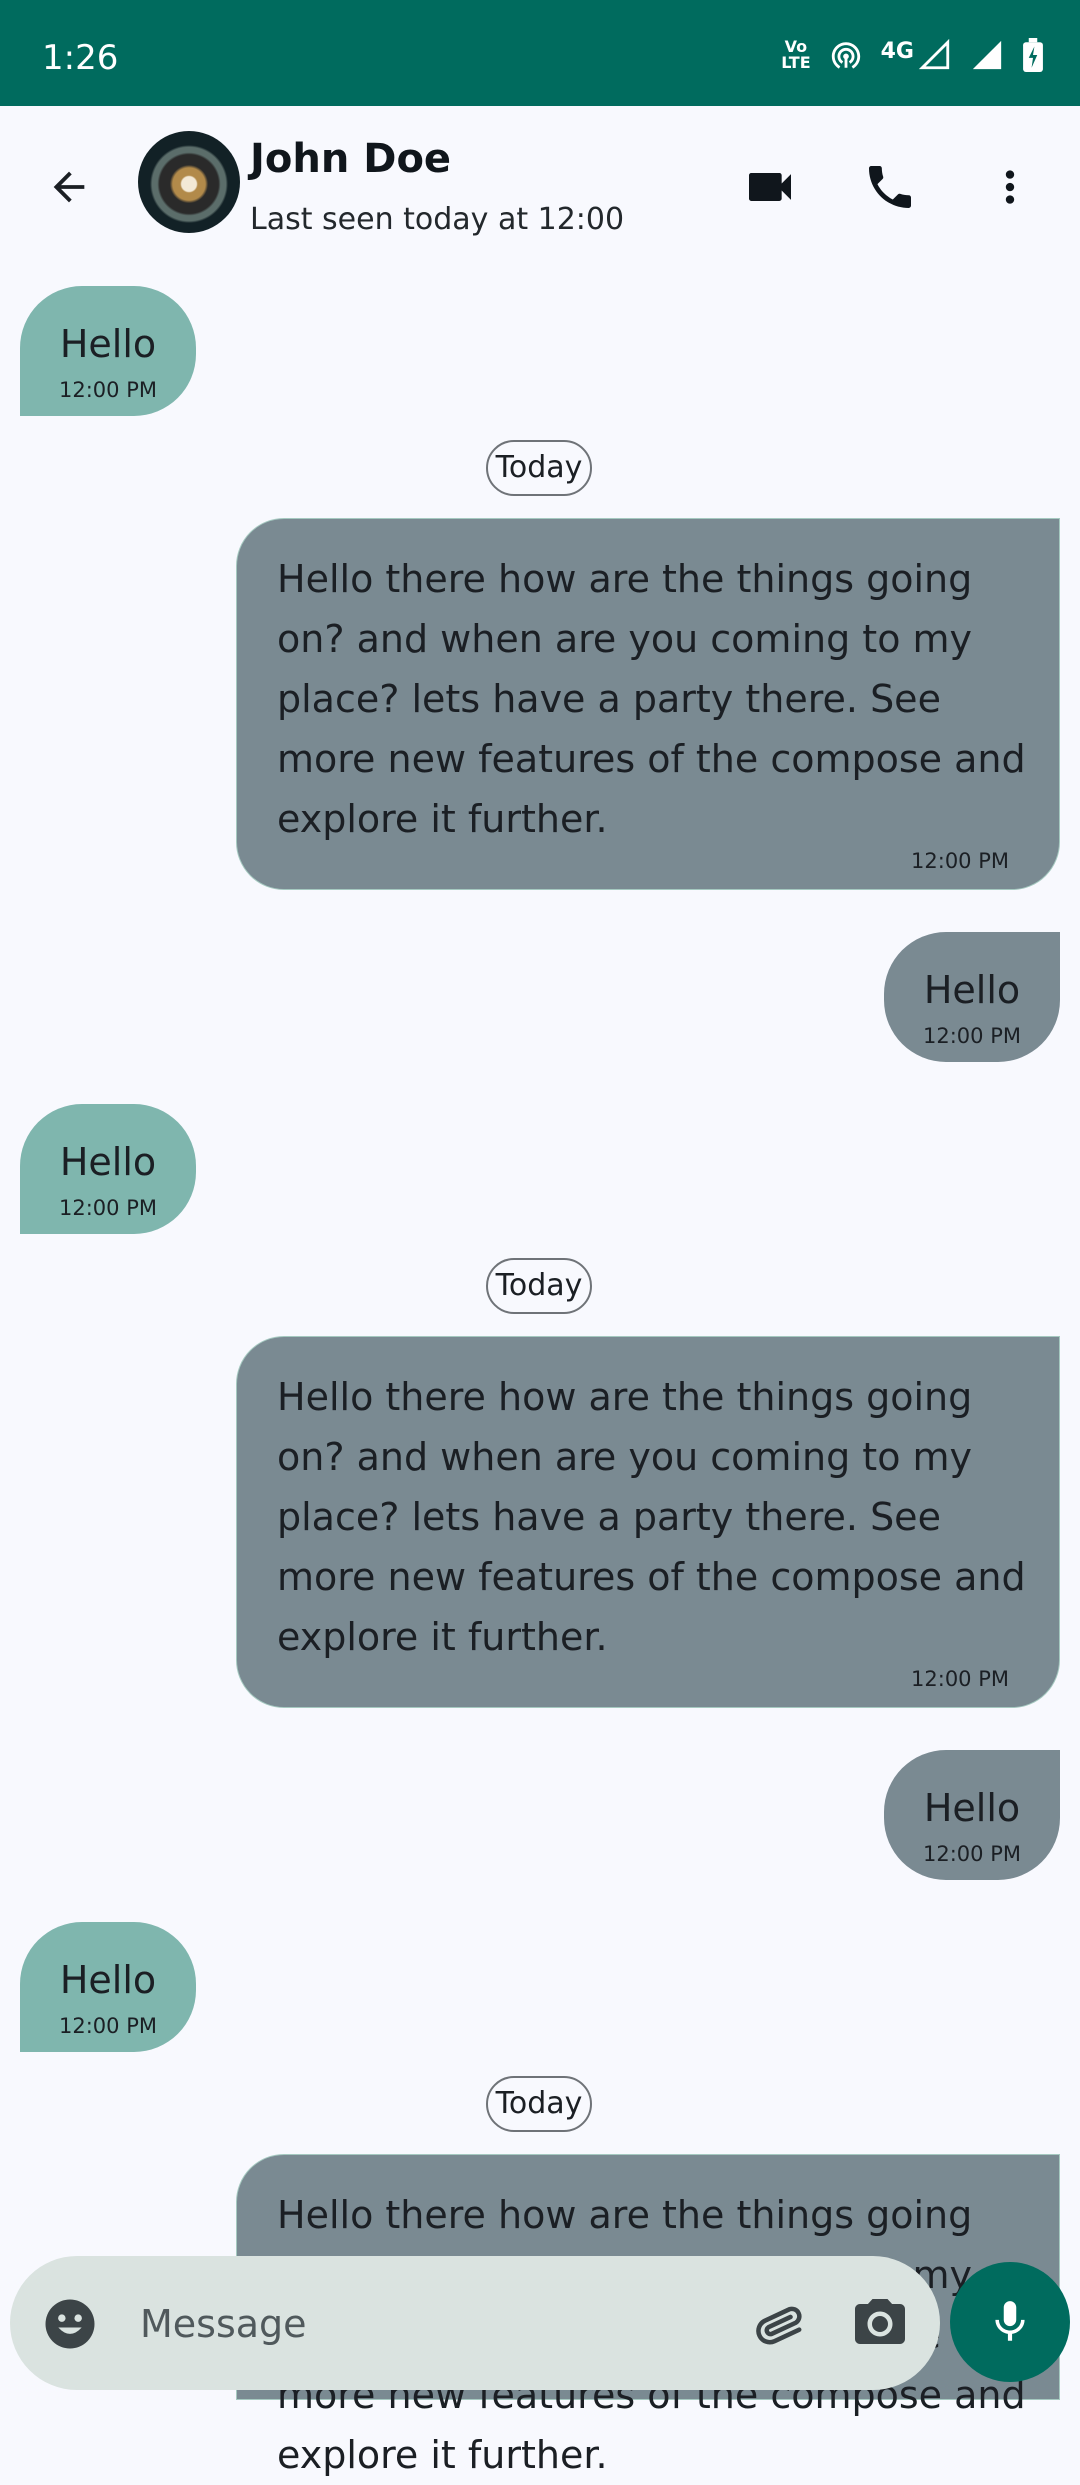  I want to click on emoji-icon, so click(70, 2324).